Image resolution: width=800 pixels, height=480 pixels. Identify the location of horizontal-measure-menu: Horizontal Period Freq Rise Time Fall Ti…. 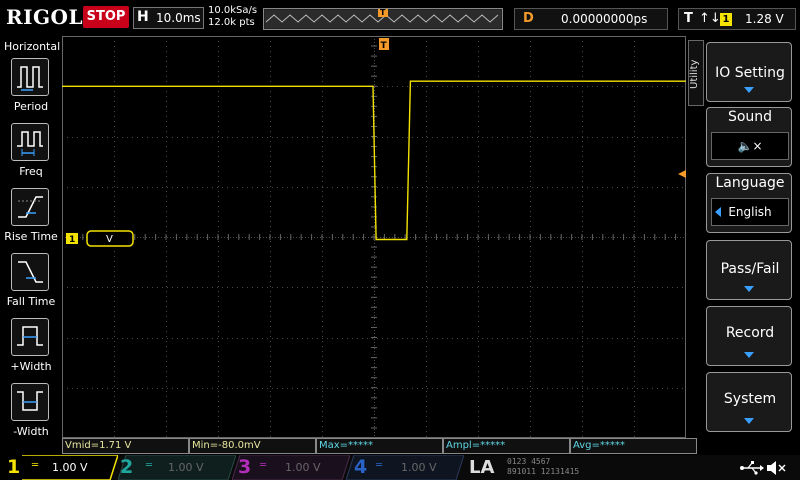
(31, 247).